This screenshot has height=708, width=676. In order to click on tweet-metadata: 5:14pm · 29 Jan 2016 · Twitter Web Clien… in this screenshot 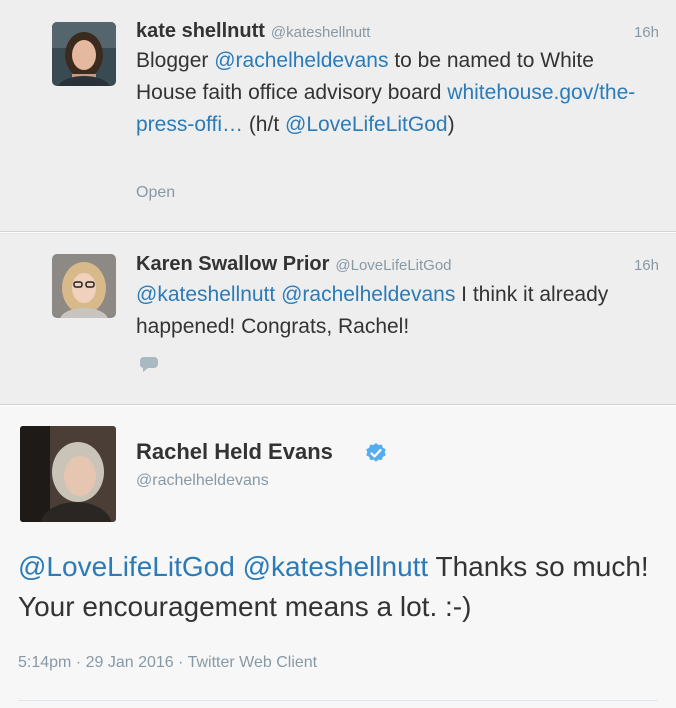, I will do `click(167, 663)`.